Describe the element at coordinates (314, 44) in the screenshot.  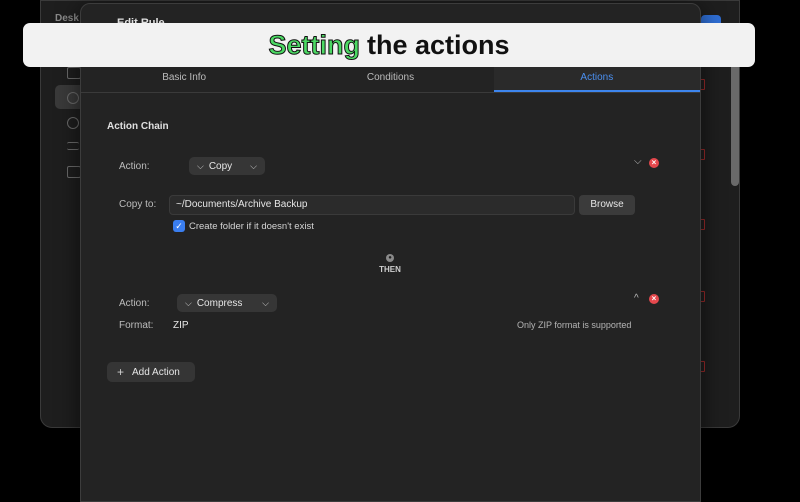
I see `caption-highlight: Setting` at that location.